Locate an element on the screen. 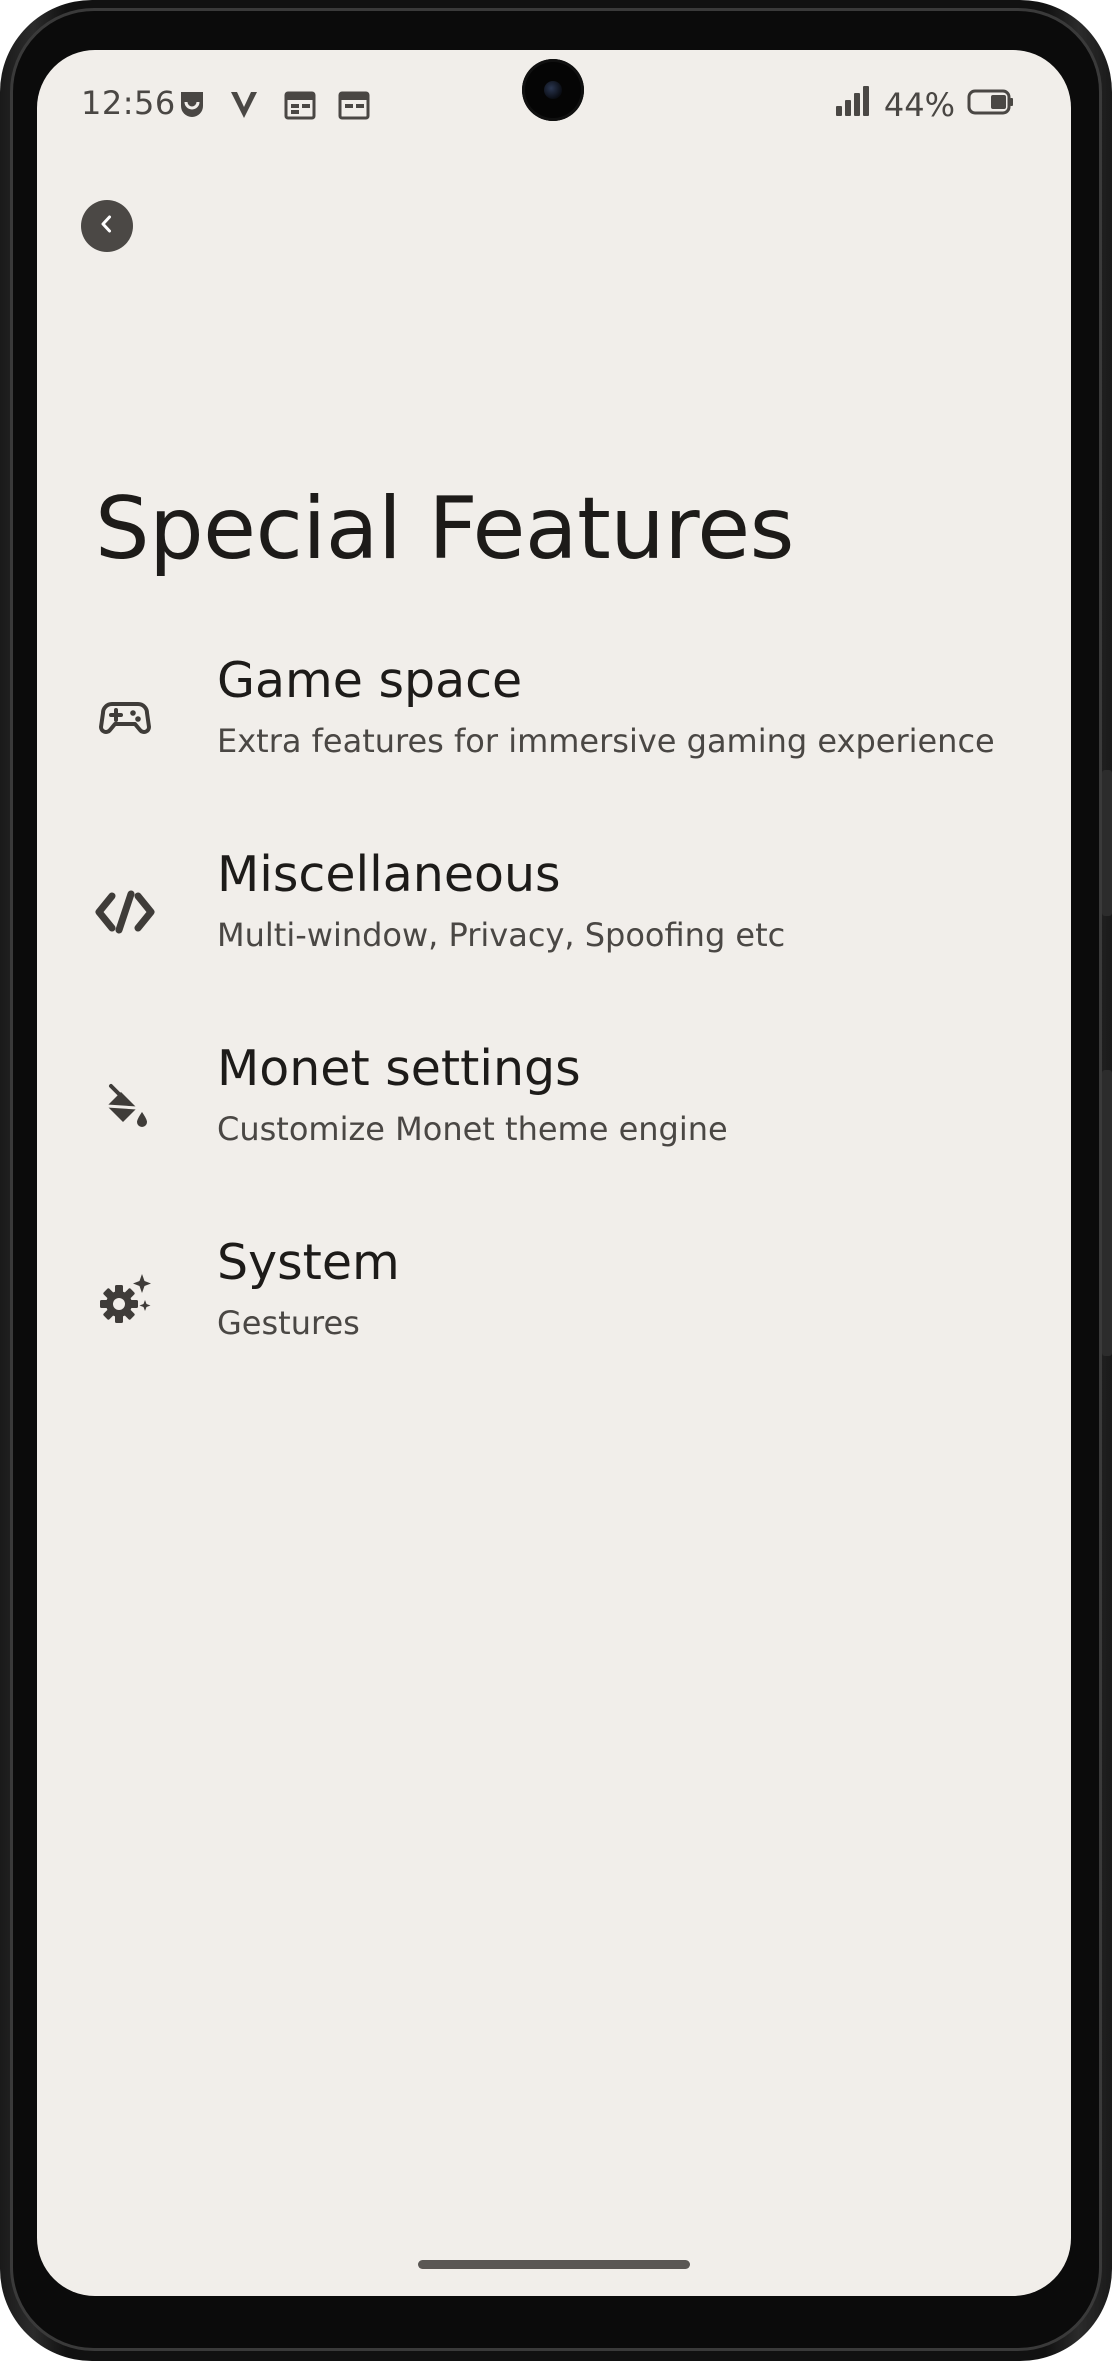  status-time: 12:56 is located at coordinates (128, 103).